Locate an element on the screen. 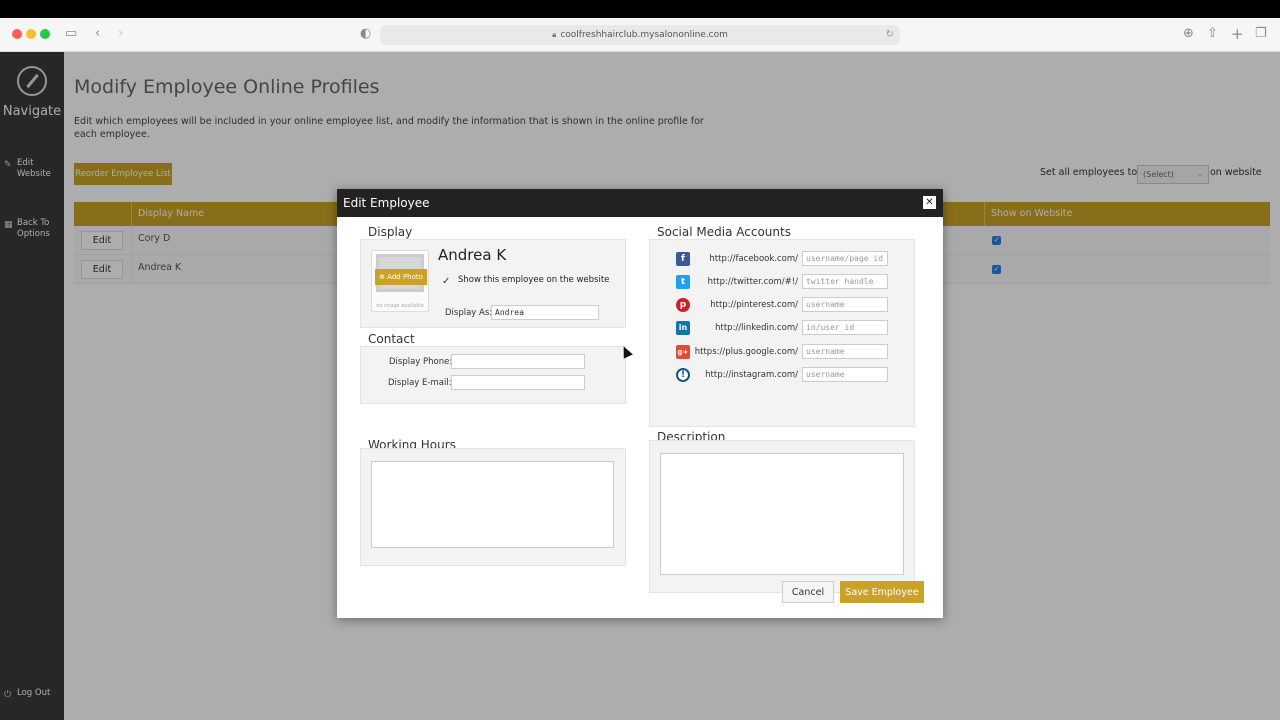 The height and width of the screenshot is (720, 1280). google-plus-icon: g+ is located at coordinates (683, 352).